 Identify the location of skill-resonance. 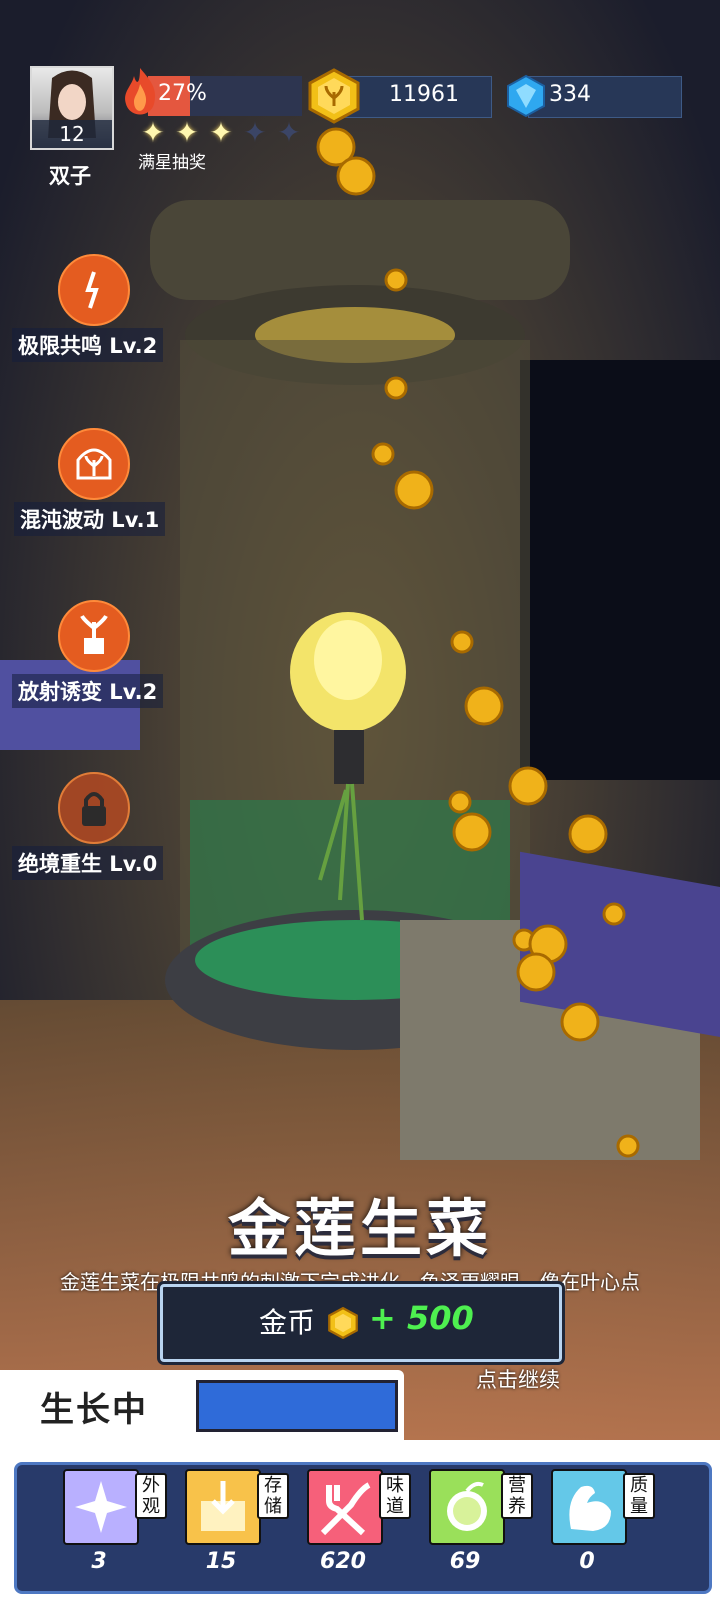
(94, 290).